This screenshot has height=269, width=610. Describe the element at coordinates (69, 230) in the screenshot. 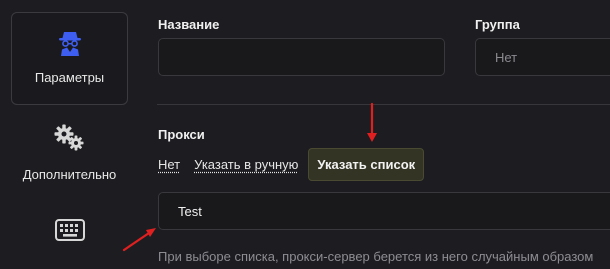

I see `keyboard-icon` at that location.